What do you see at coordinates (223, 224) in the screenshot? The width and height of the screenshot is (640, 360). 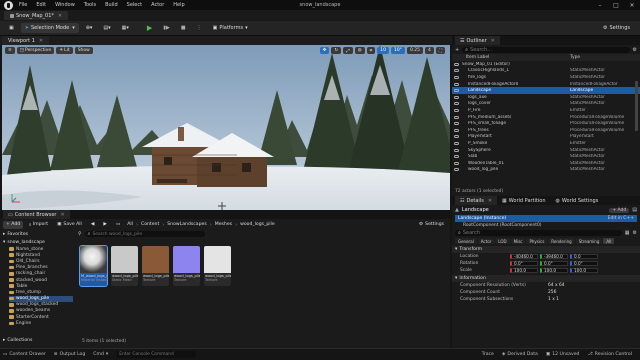 I see `breadcrumb-item: Meshes` at bounding box center [223, 224].